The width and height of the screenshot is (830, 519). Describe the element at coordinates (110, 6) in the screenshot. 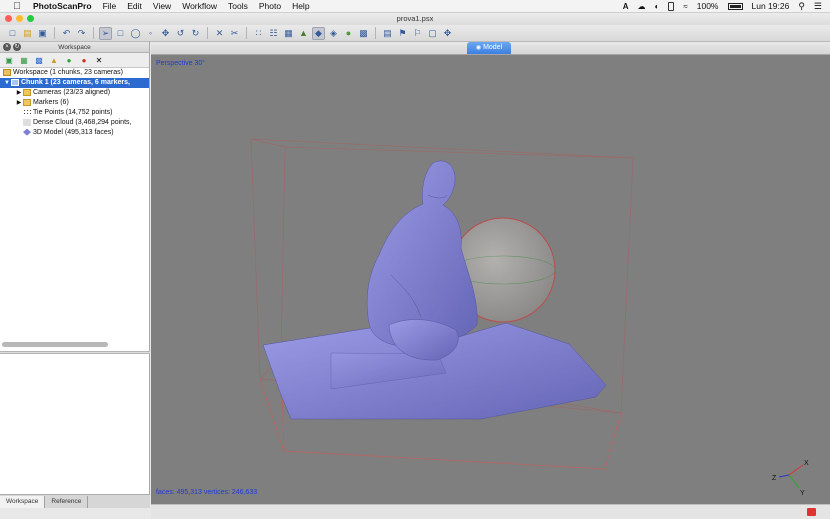

I see `menu-file: File` at that location.